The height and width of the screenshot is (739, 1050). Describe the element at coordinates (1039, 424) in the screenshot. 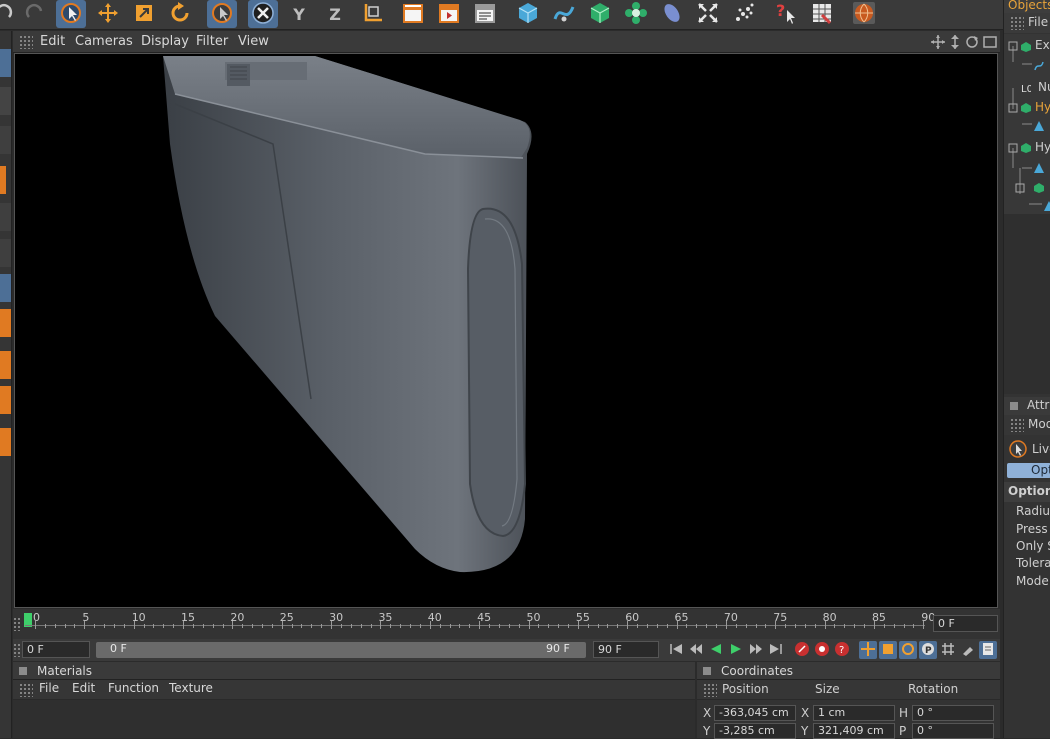

I see `attributes-mode-menu: Mod` at that location.